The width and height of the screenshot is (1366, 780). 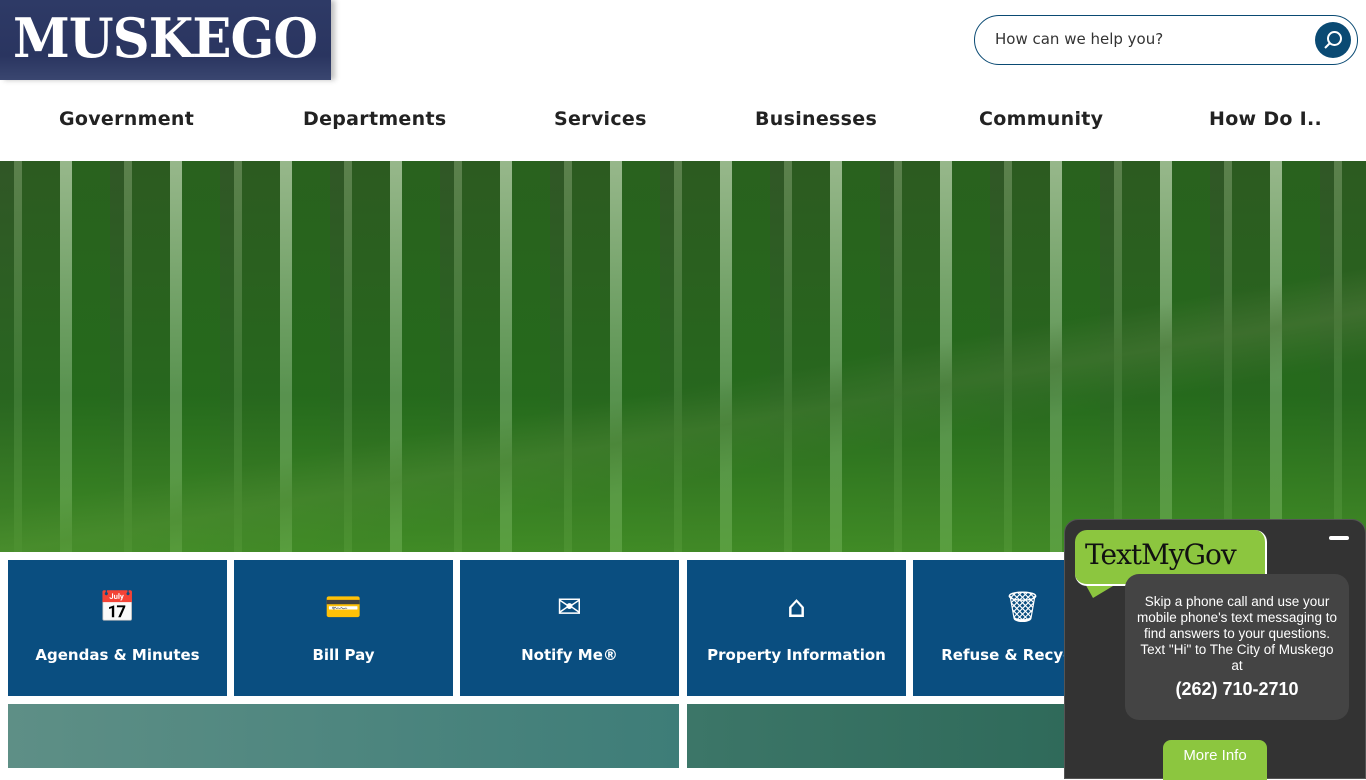 I want to click on search-box, so click(x=1166, y=40).